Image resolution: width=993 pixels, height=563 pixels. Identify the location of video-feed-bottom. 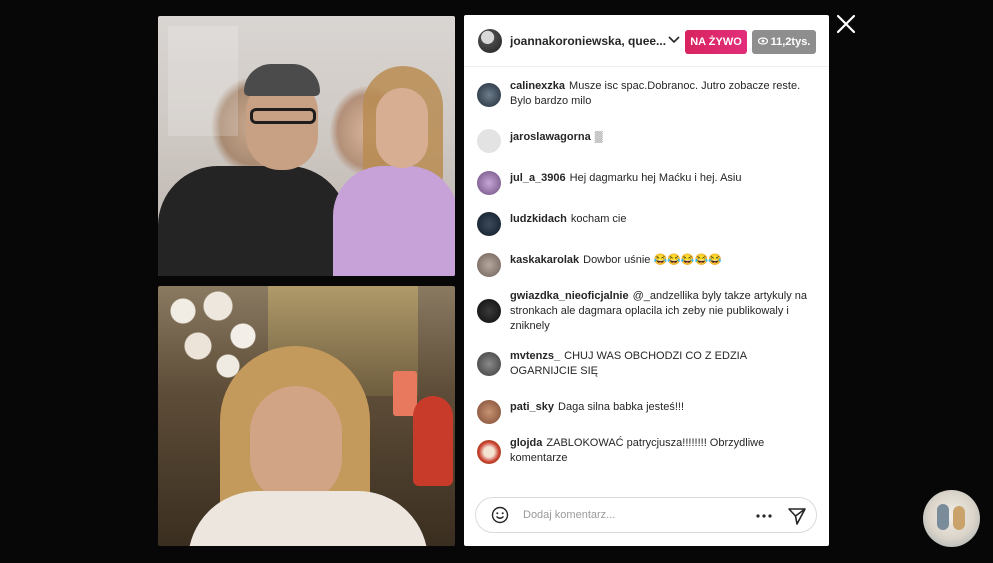
(306, 416).